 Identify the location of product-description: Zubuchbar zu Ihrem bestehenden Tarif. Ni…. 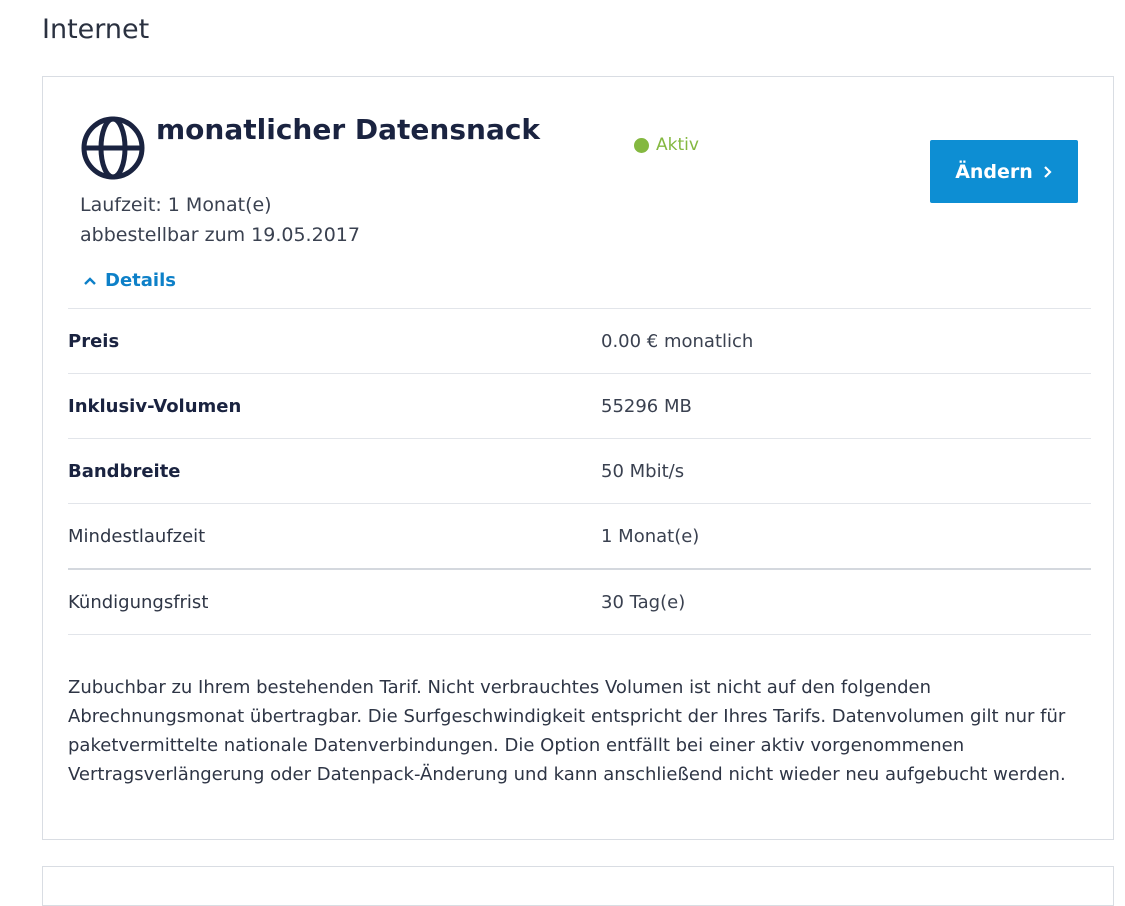
(567, 731).